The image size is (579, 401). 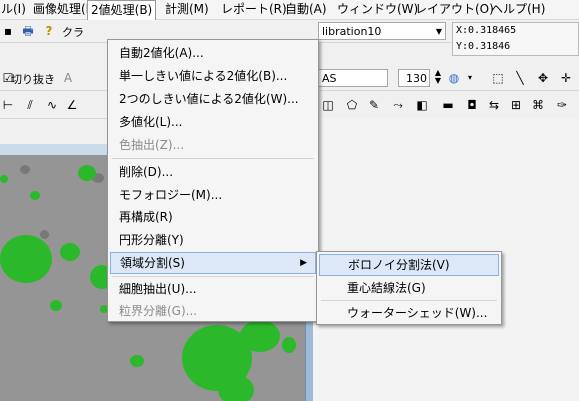 I want to click on calibration-value: libration10, so click(x=352, y=31).